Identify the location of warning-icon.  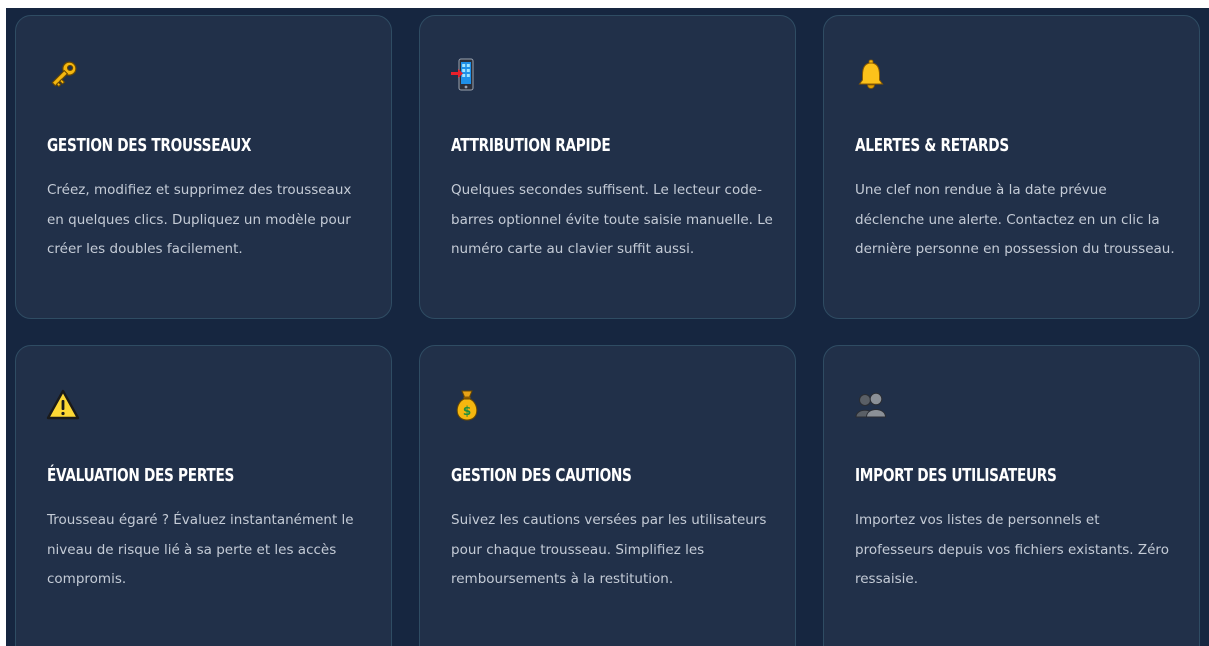
(63, 405).